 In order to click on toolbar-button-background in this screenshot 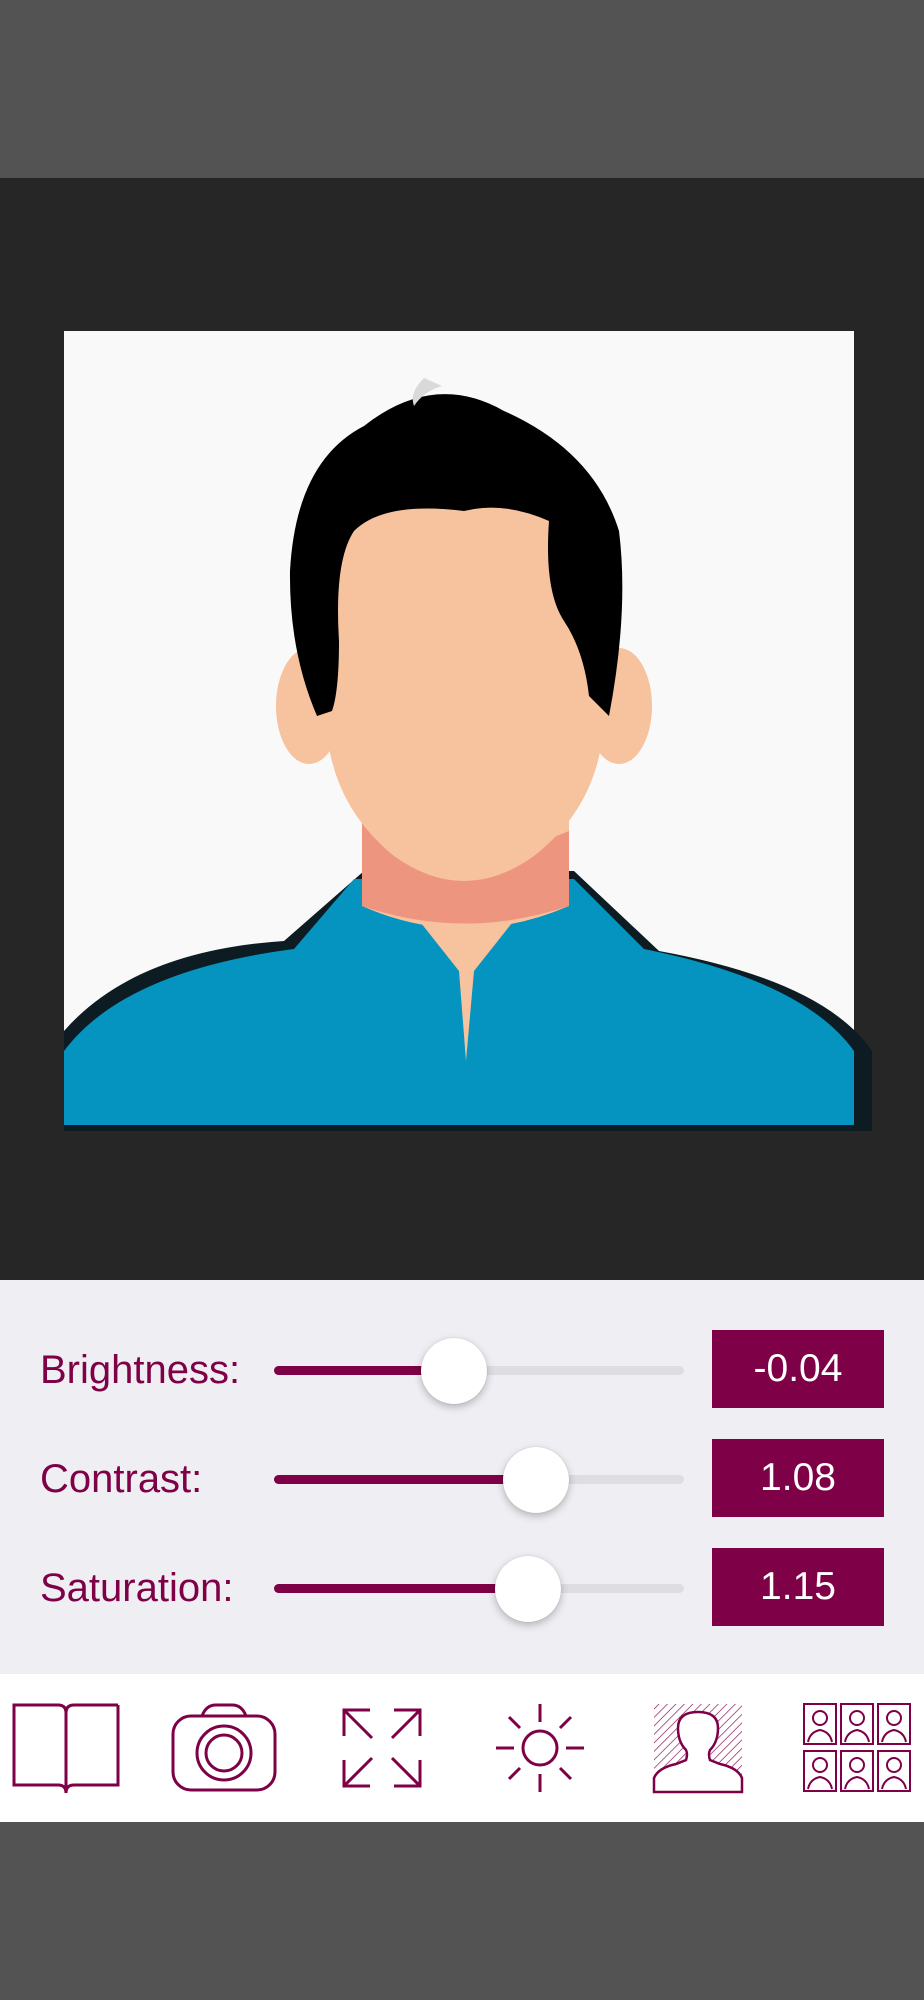, I will do `click(698, 1748)`.